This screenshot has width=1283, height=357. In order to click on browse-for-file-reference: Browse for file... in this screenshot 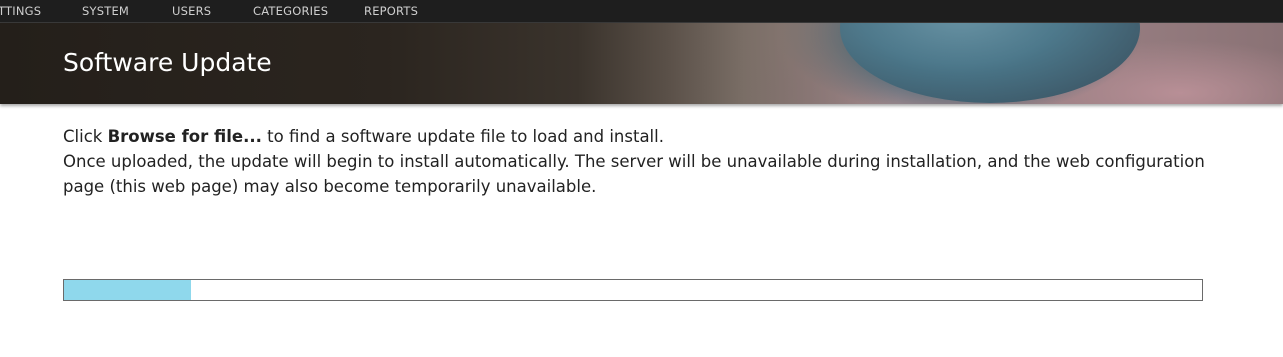, I will do `click(184, 136)`.